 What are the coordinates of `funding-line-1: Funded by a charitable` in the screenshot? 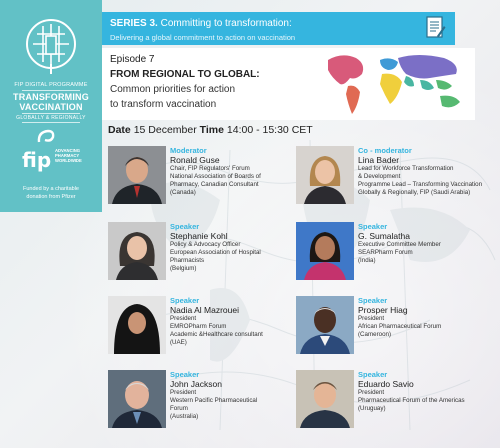 It's located at (51, 189).